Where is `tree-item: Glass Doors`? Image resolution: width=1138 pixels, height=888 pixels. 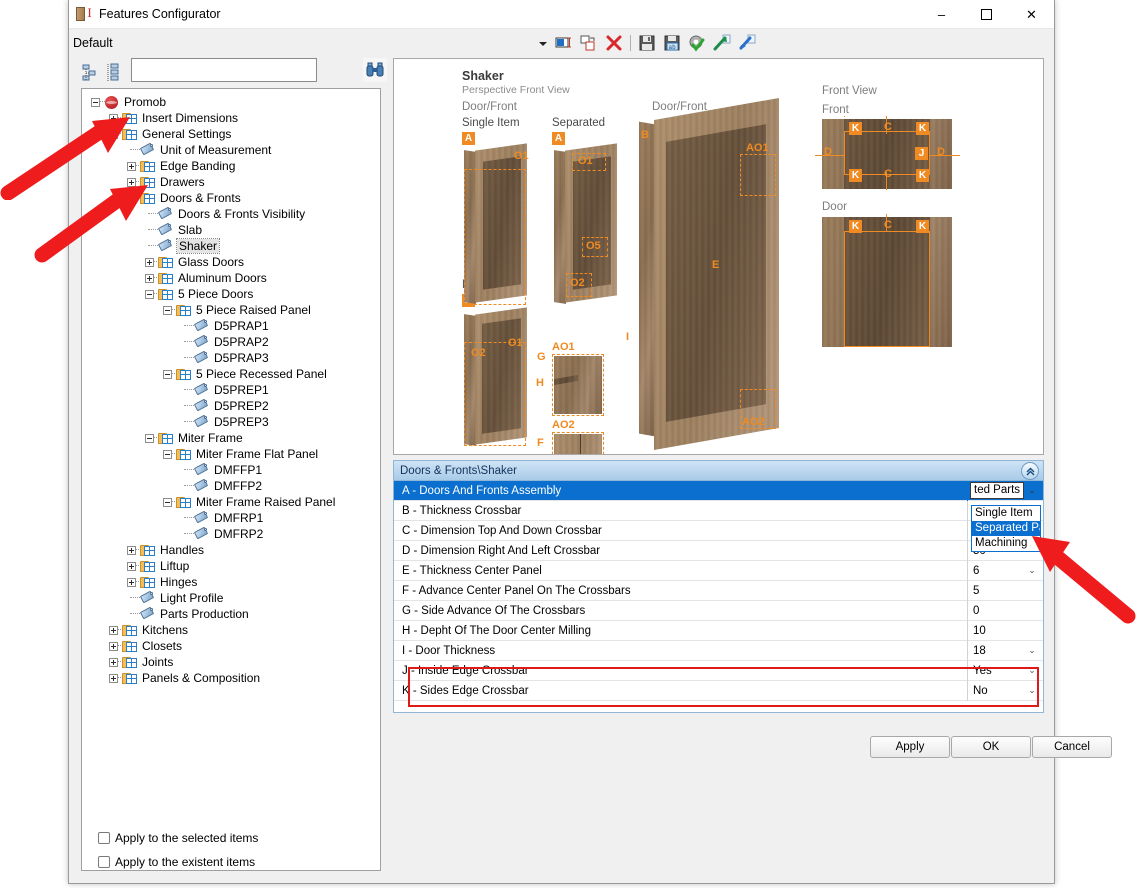 tree-item: Glass Doors is located at coordinates (234, 262).